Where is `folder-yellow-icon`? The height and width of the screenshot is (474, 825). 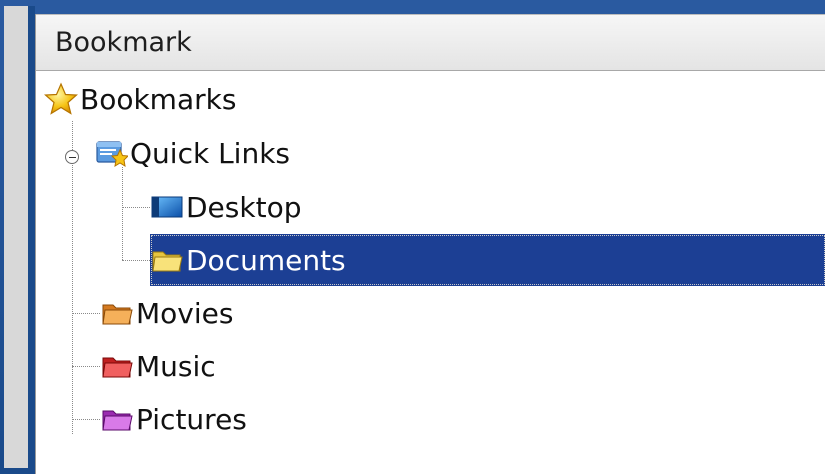 folder-yellow-icon is located at coordinates (167, 260).